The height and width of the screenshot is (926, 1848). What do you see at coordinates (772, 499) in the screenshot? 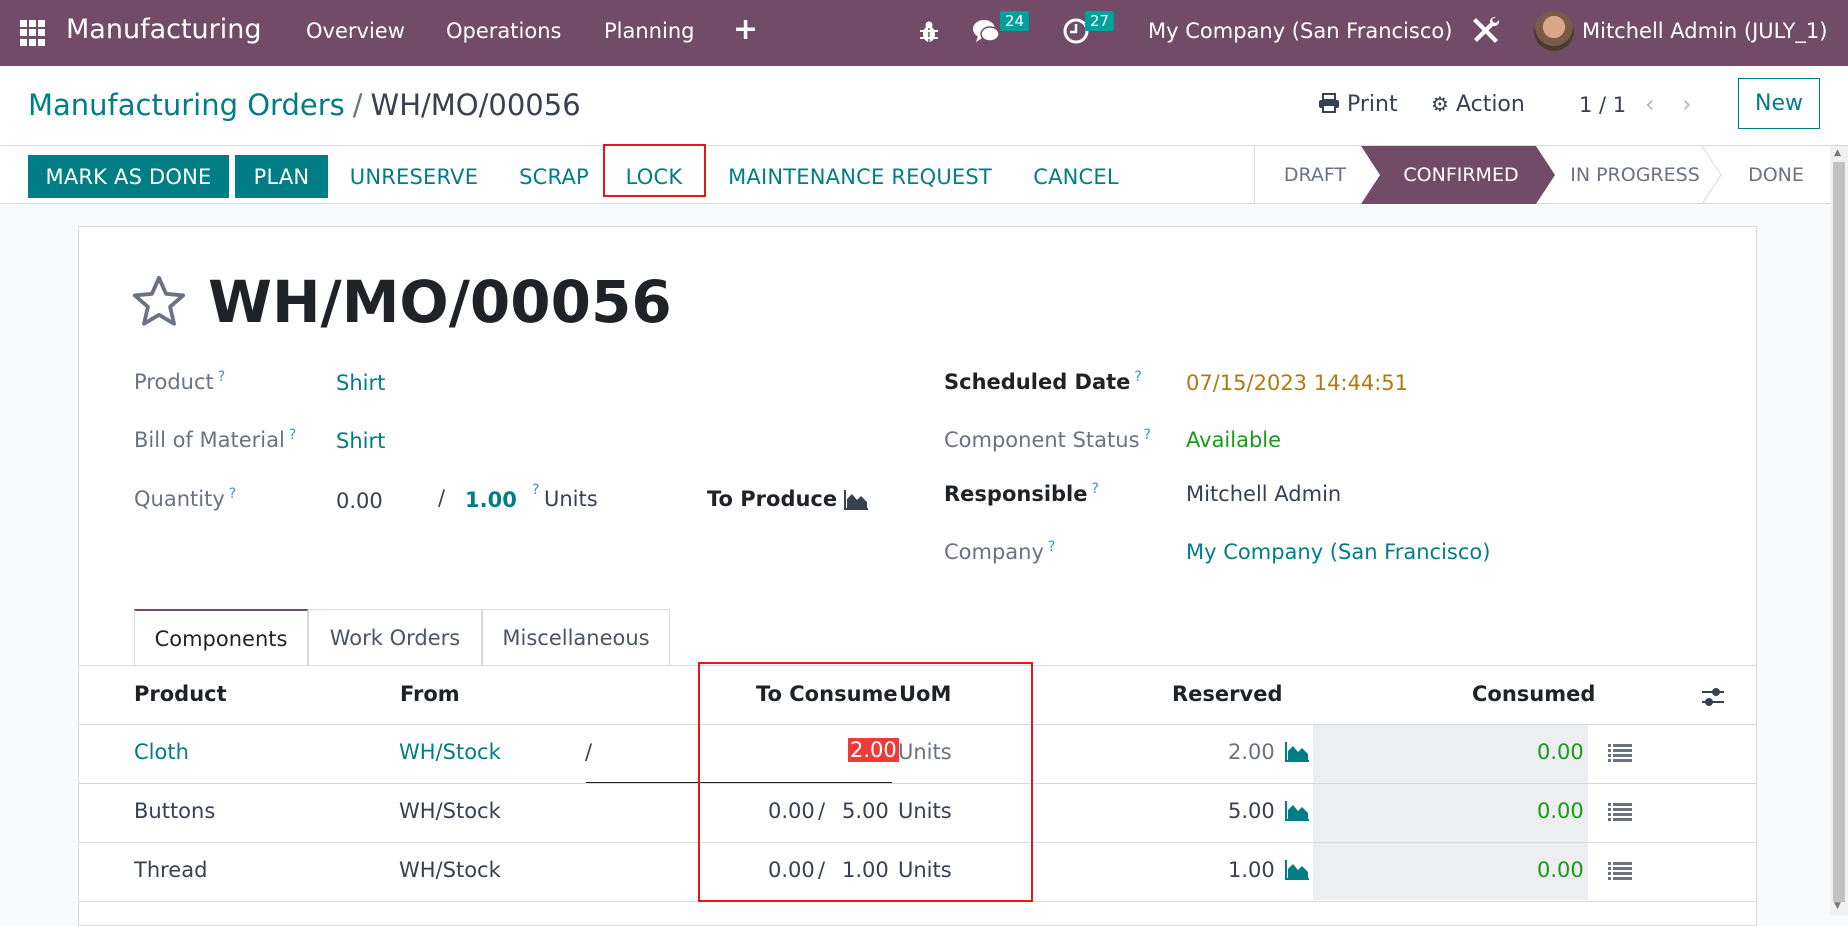
I see `to-produce-label: To Produce` at bounding box center [772, 499].